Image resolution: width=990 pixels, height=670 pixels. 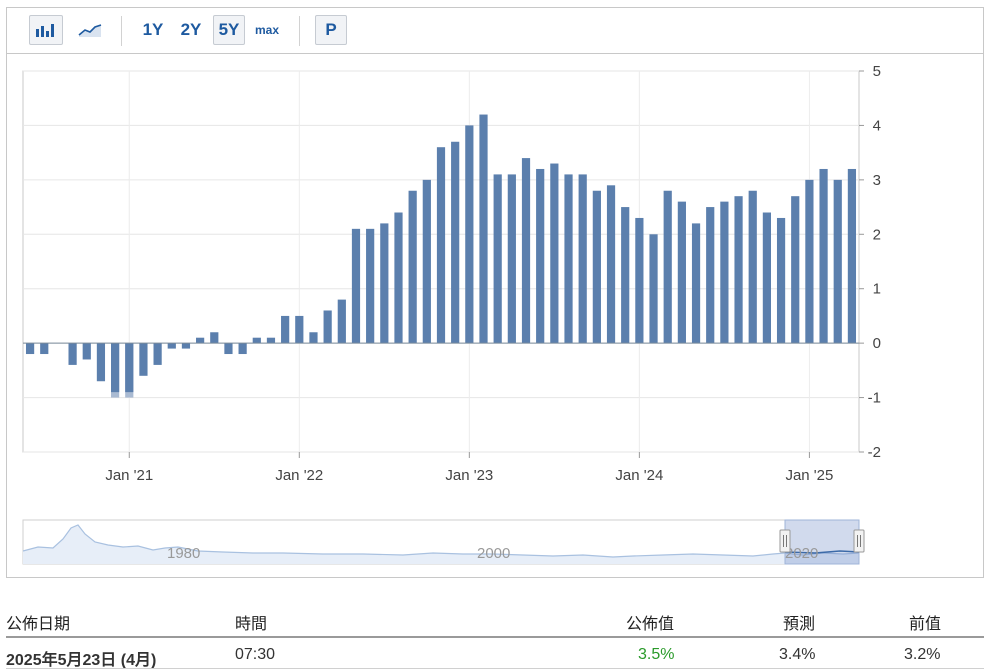 I want to click on row-forecast: 3.4%, so click(x=797, y=654).